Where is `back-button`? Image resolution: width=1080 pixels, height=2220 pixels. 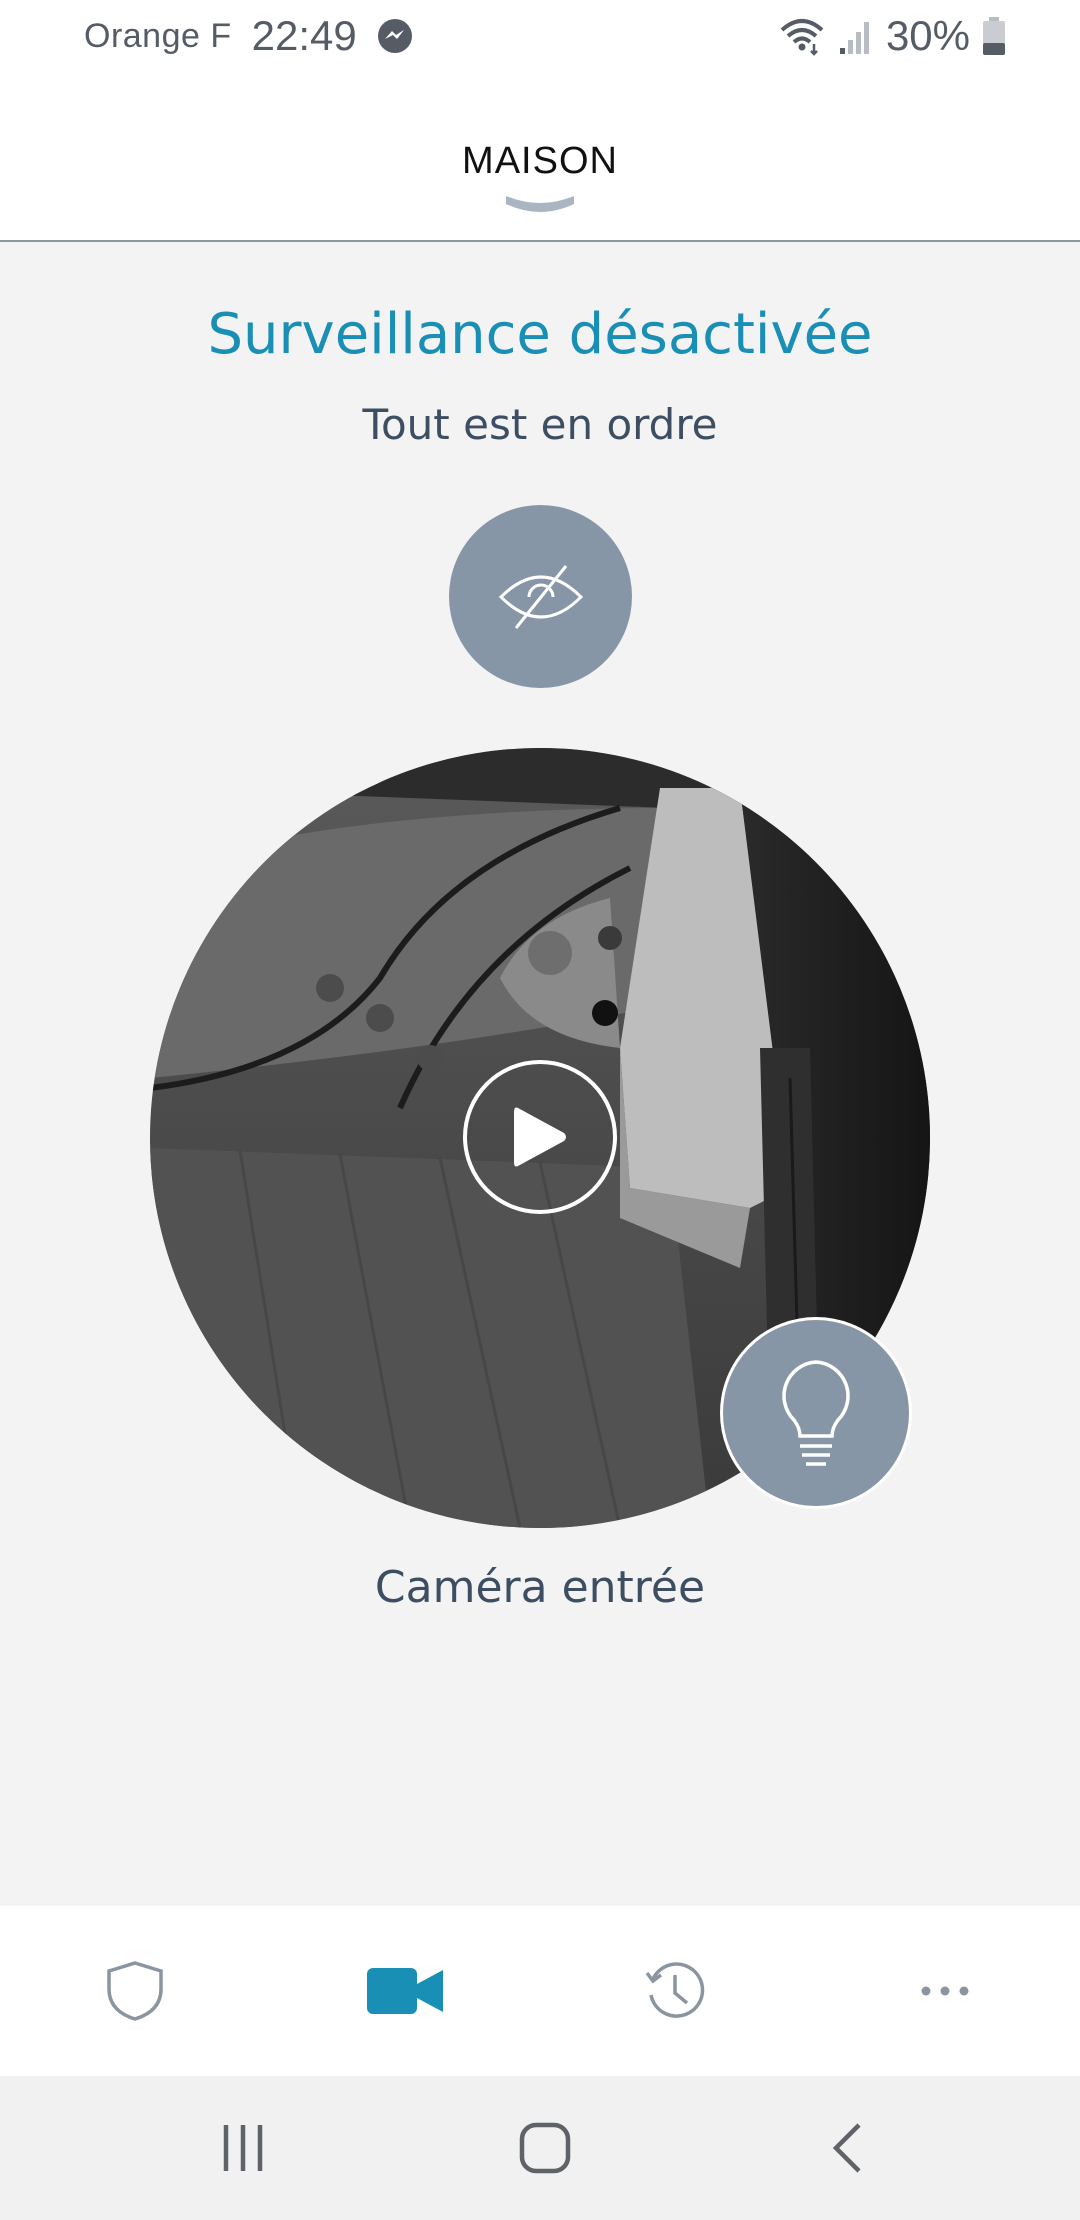
back-button is located at coordinates (847, 2148).